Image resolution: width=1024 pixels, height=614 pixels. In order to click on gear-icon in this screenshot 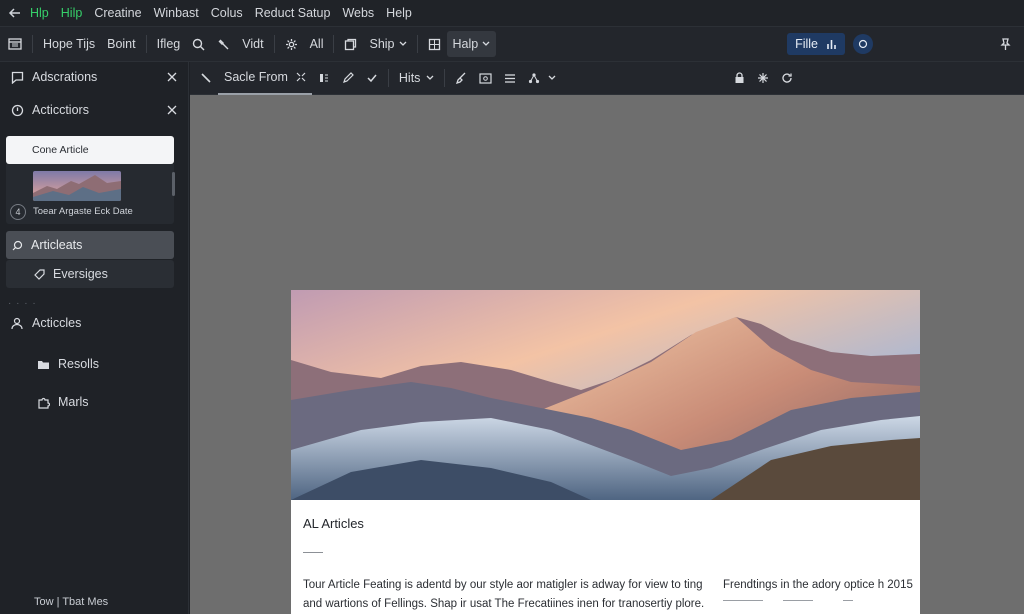, I will do `click(291, 44)`.